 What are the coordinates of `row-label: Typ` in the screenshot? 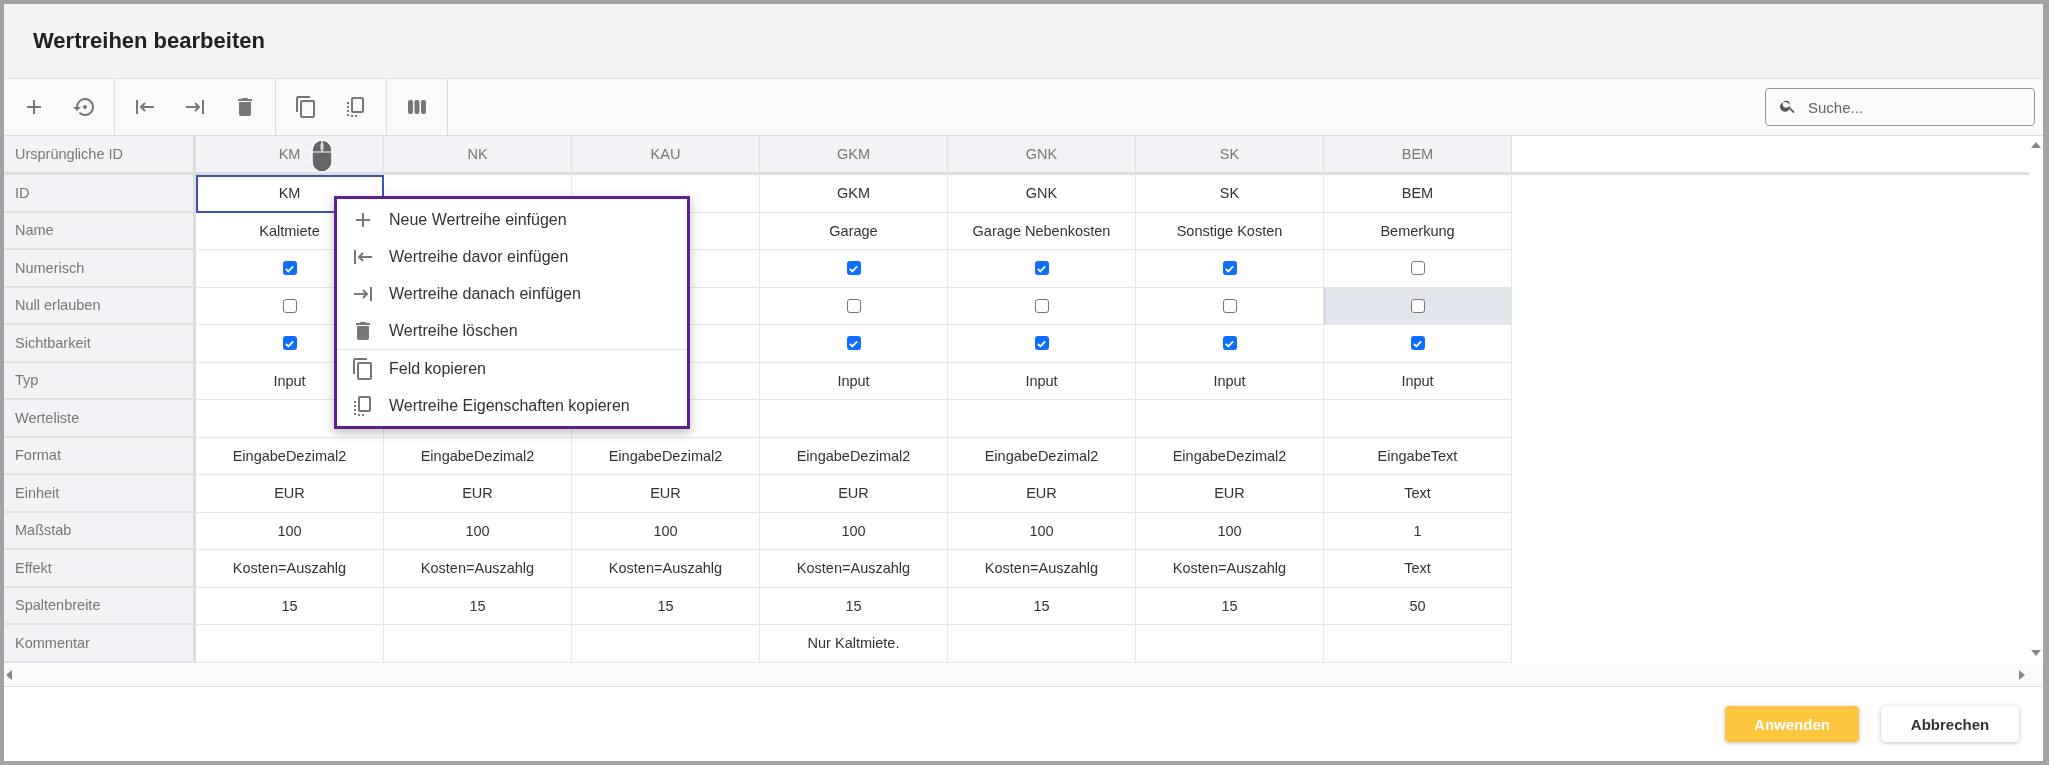 It's located at (100, 381).